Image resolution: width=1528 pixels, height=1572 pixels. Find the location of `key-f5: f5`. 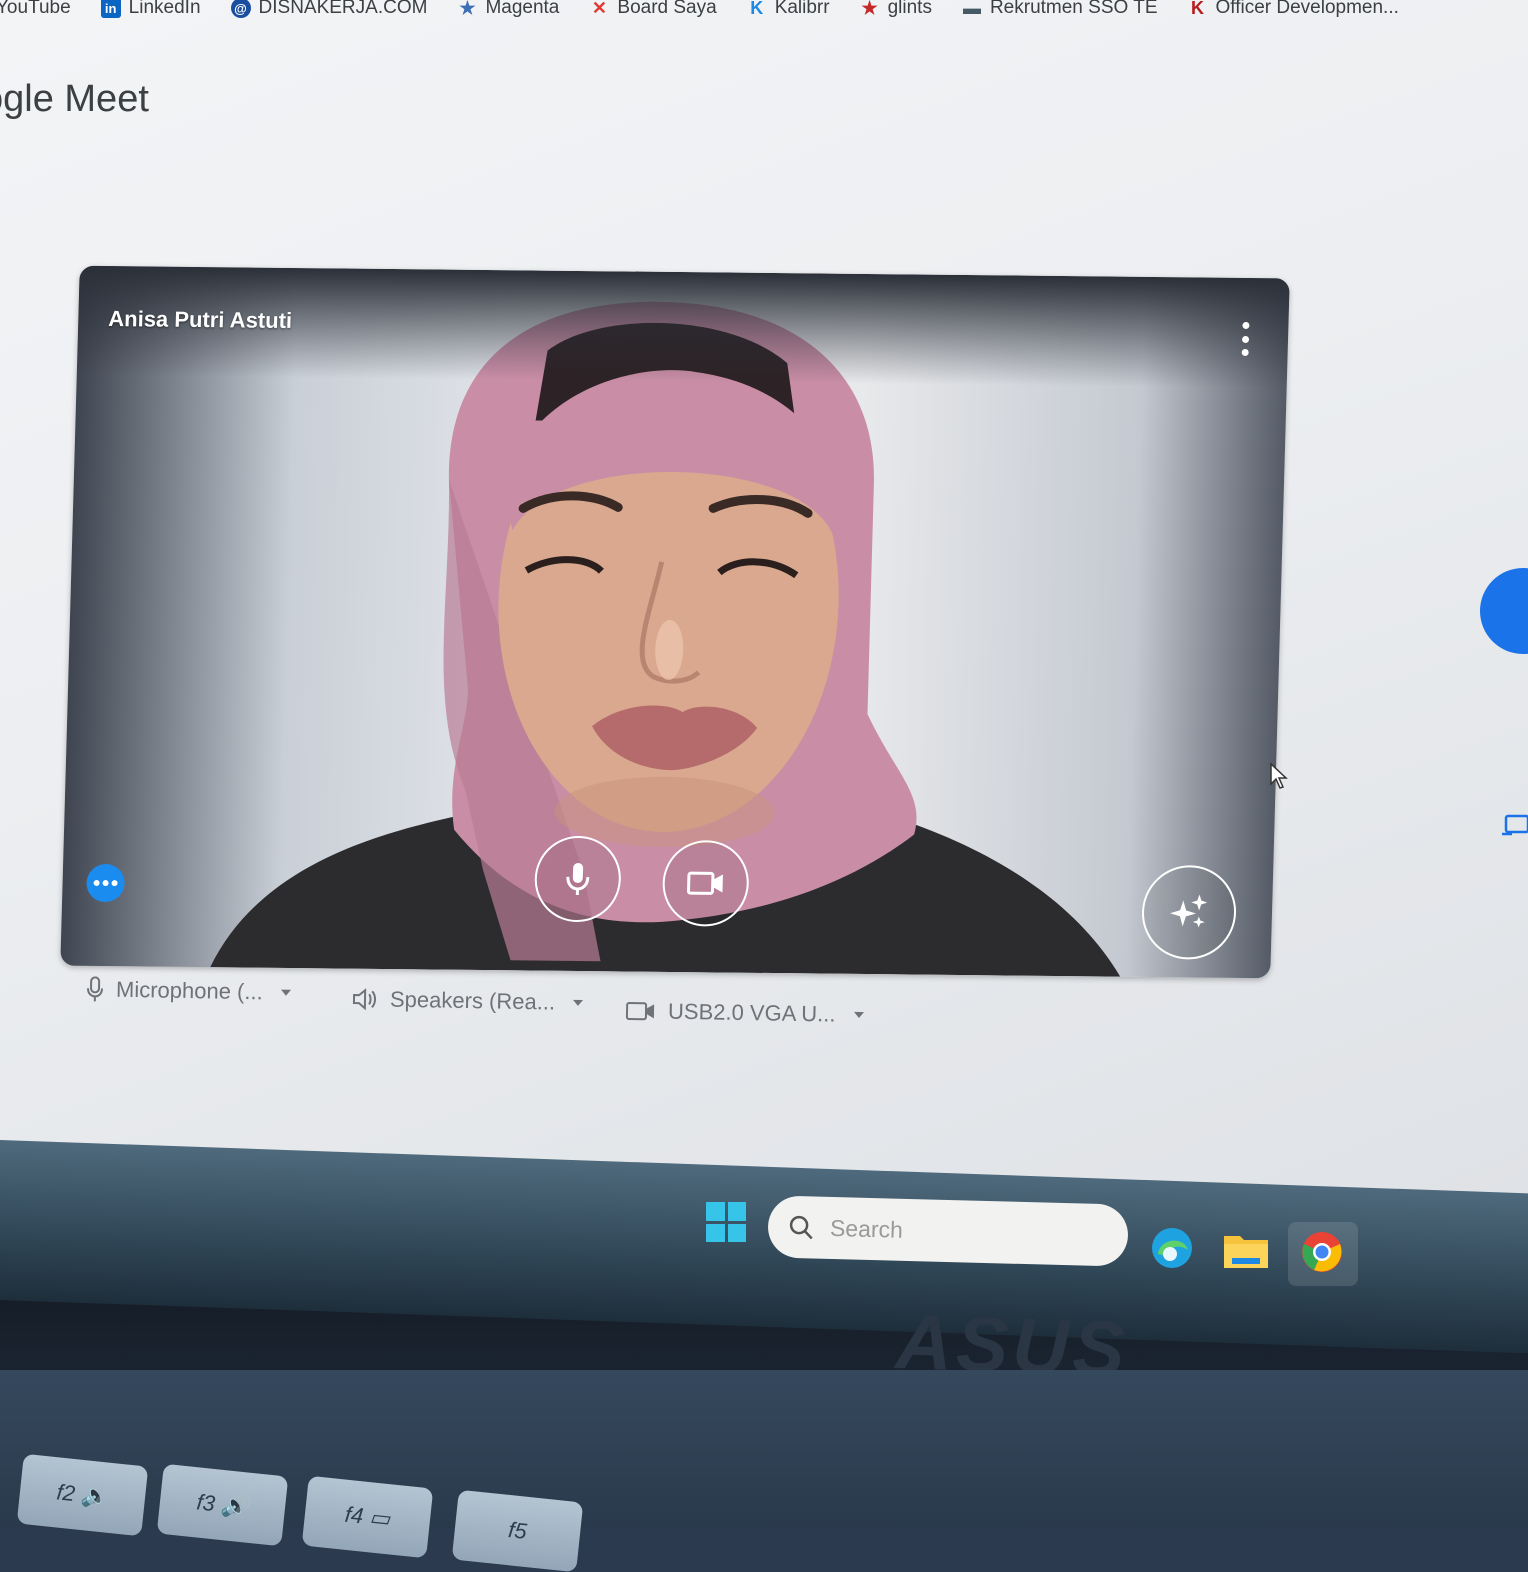

key-f5: f5 is located at coordinates (517, 1530).